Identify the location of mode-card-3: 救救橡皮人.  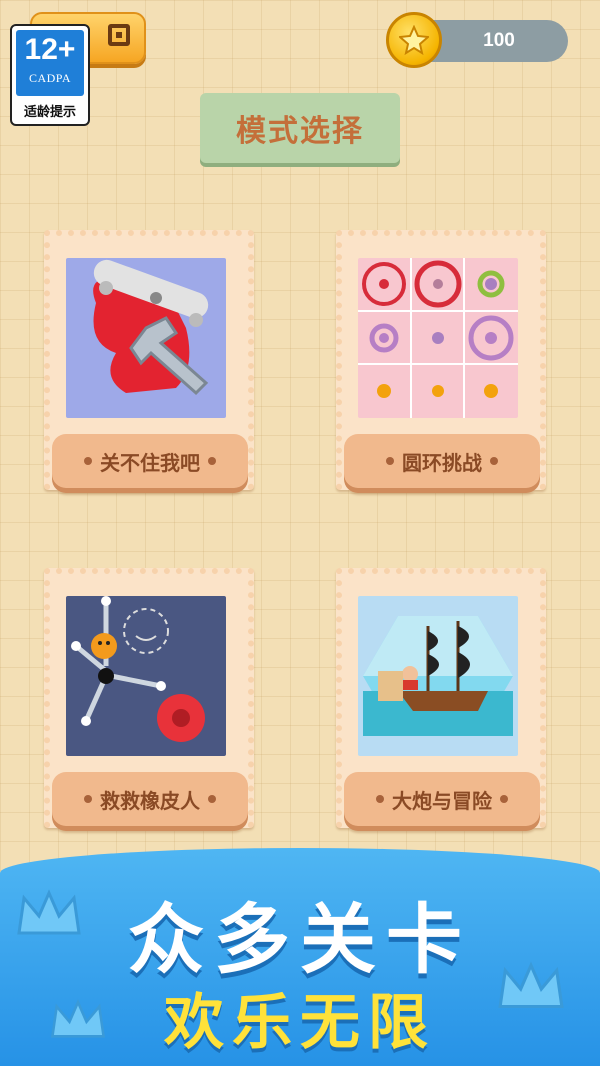
(149, 698).